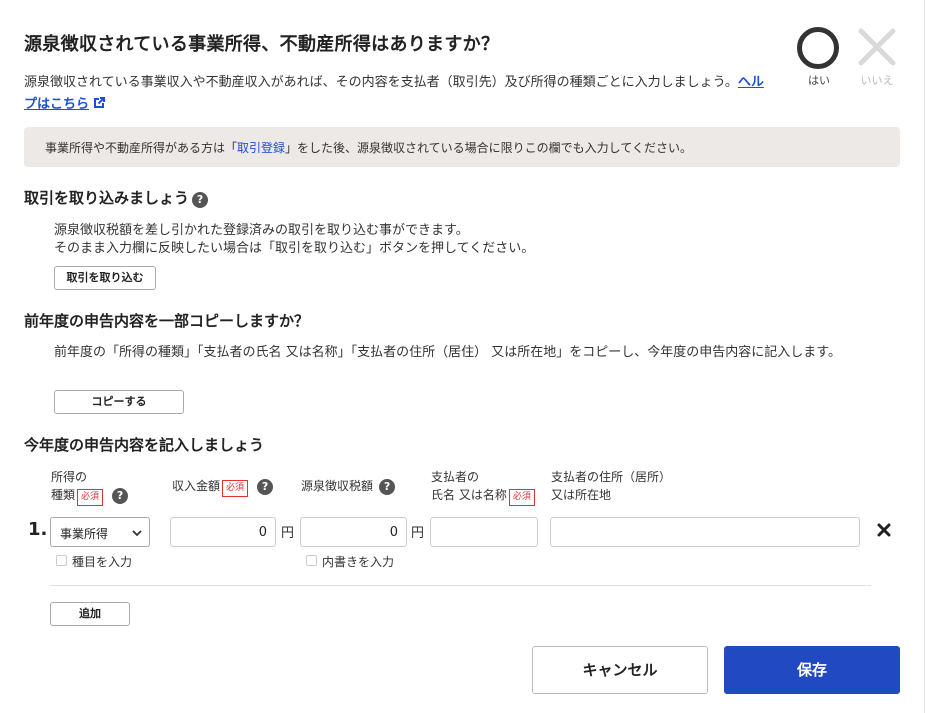 The image size is (925, 713). I want to click on col-payer-address-line2: 又は所在地, so click(581, 495).